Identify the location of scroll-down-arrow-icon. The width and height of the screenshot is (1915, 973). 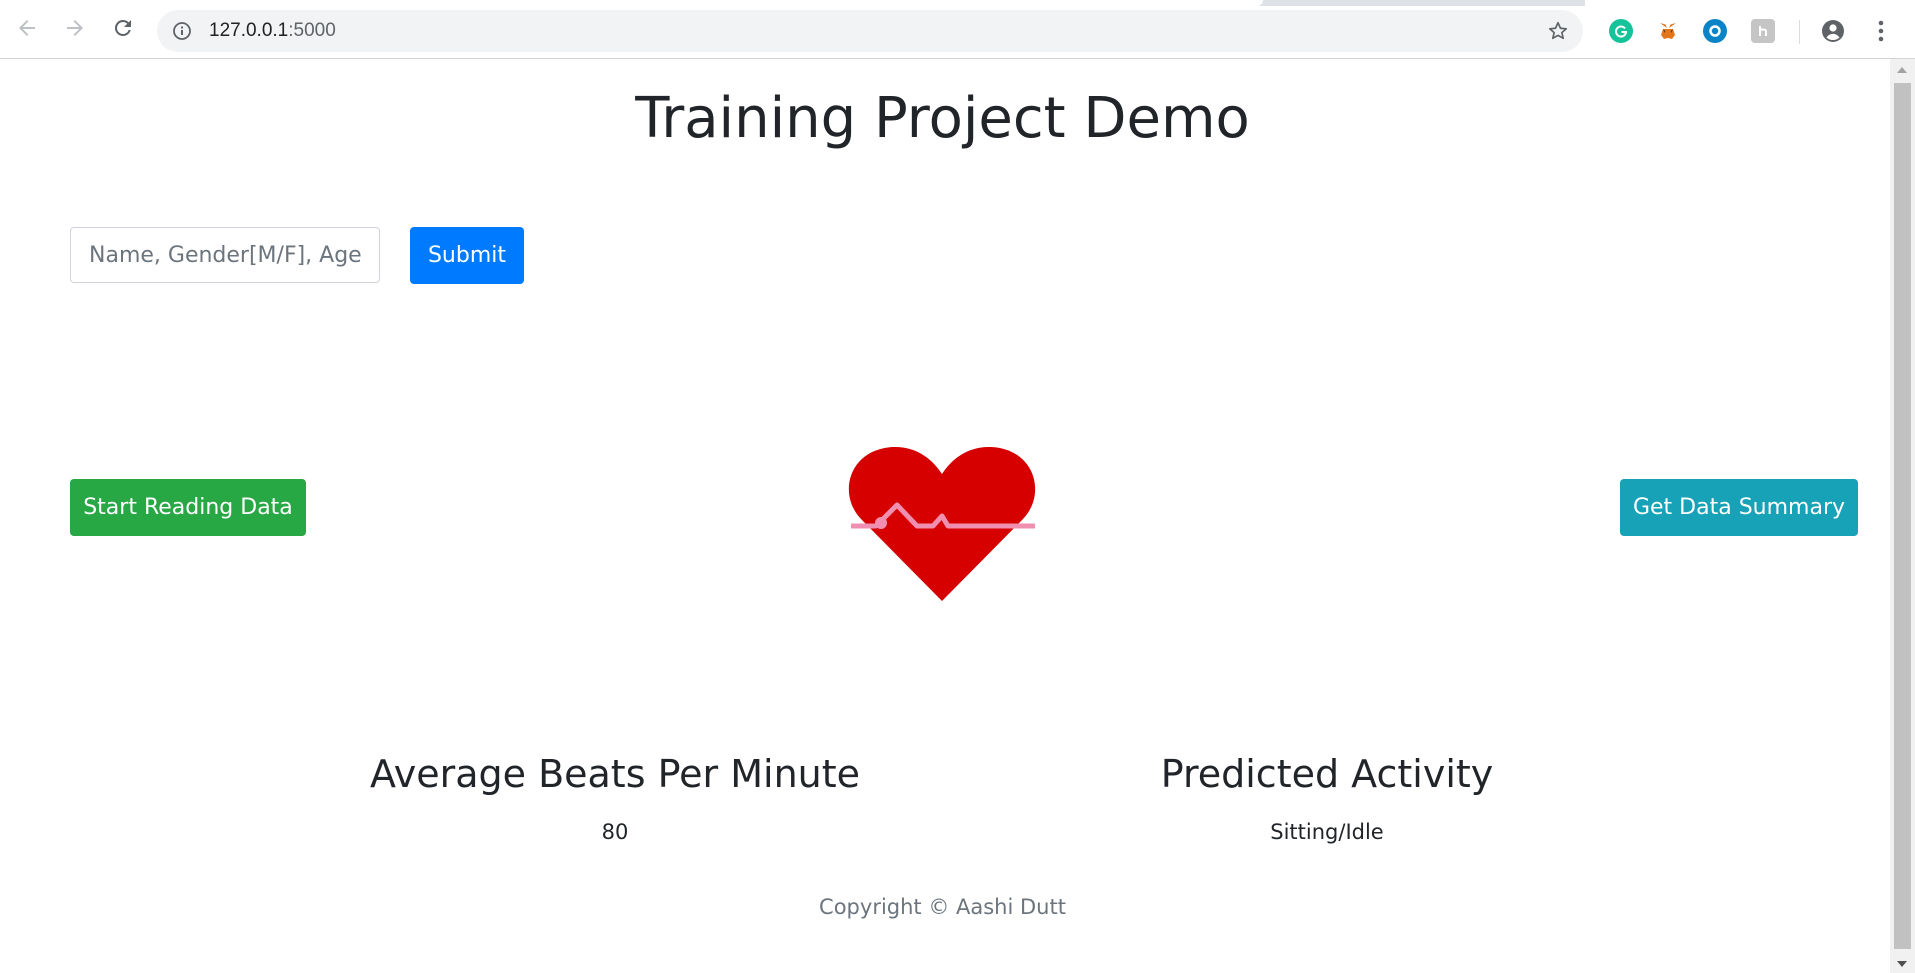
(1902, 964).